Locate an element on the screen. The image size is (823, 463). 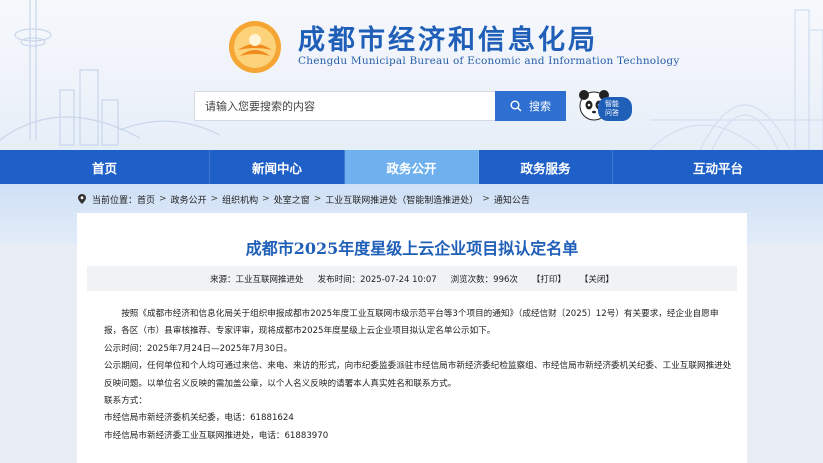
article-paragraph: 市经信局市新经济委机关纪委，电话：61881624 is located at coordinates (419, 418).